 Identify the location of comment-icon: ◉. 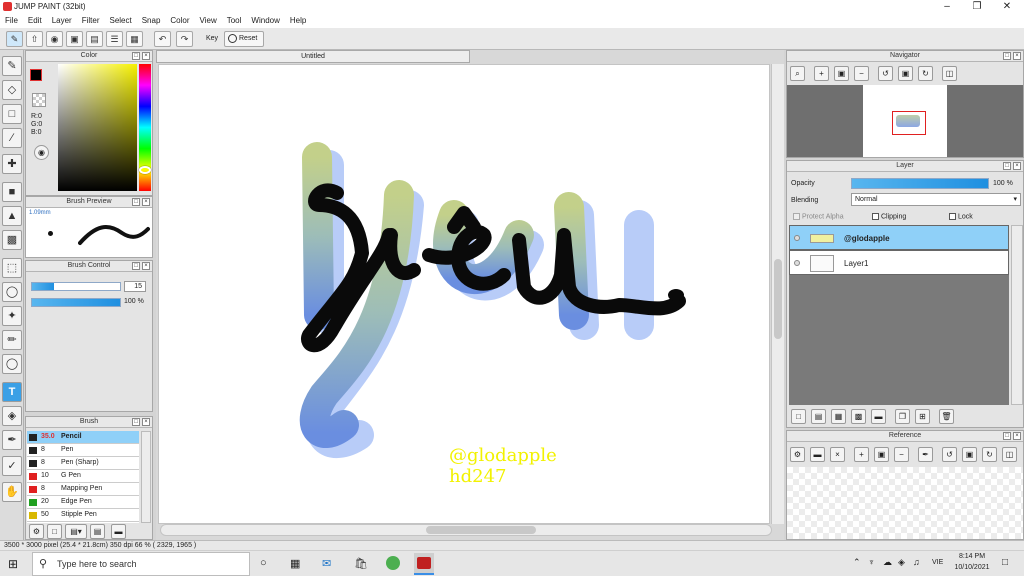
(54, 39).